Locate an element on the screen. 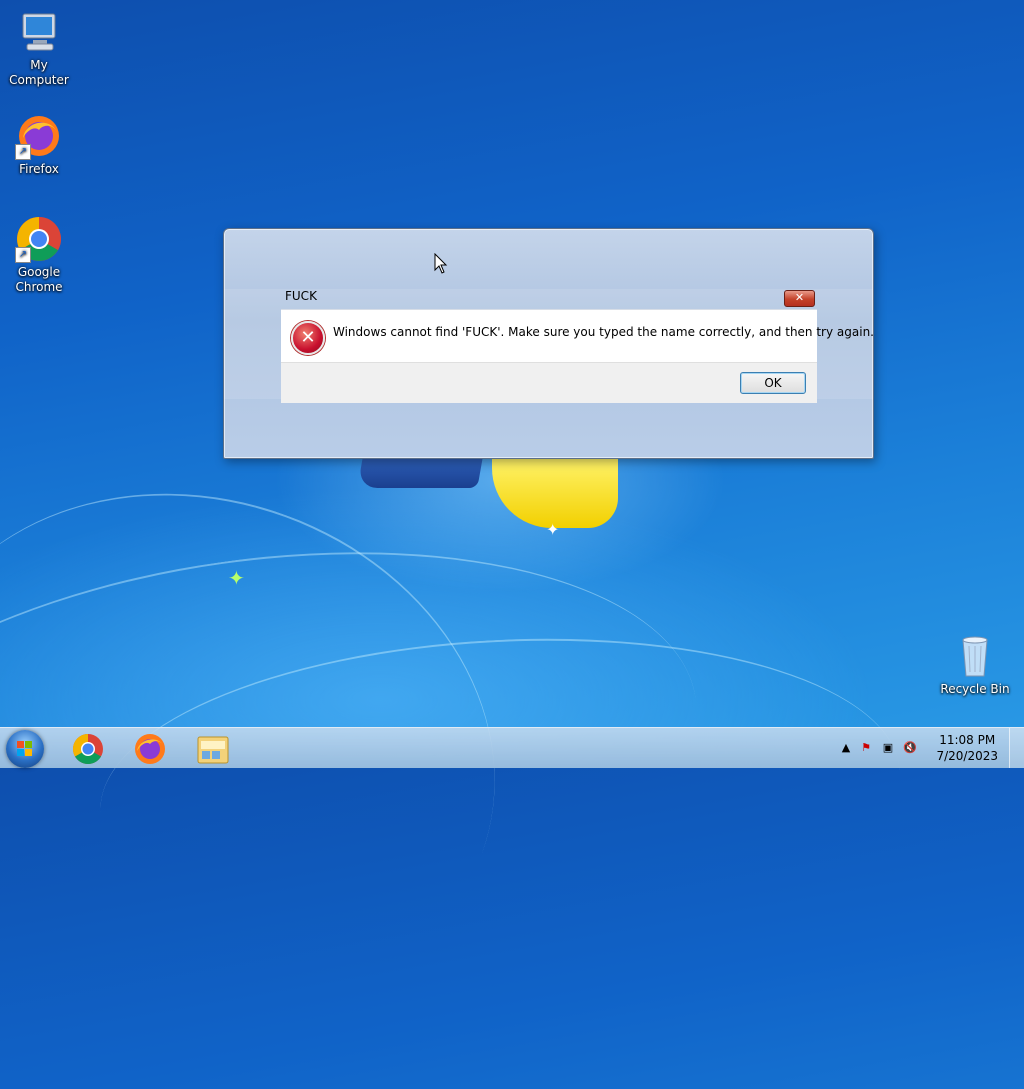  desktop-icon-label: My Computer is located at coordinates (39, 72).